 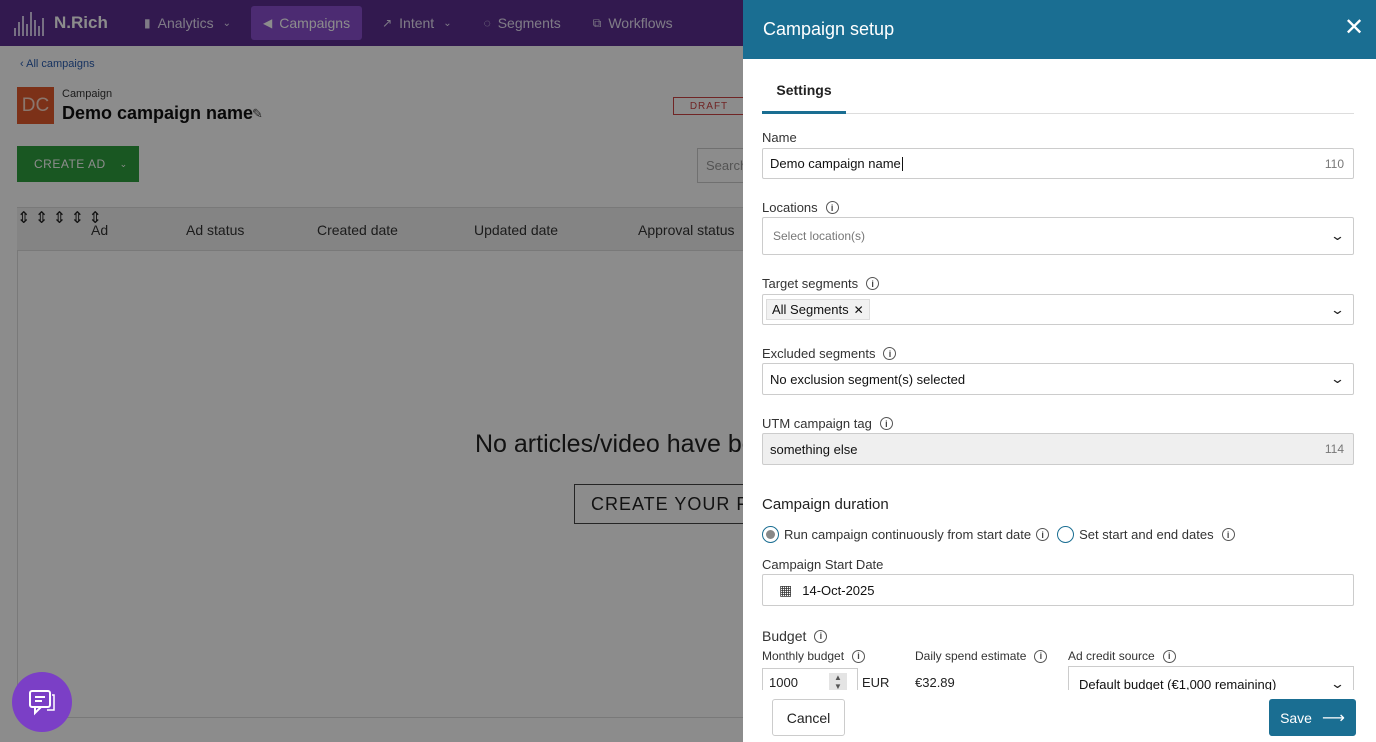 I want to click on radio-continuous, so click(x=770, y=534).